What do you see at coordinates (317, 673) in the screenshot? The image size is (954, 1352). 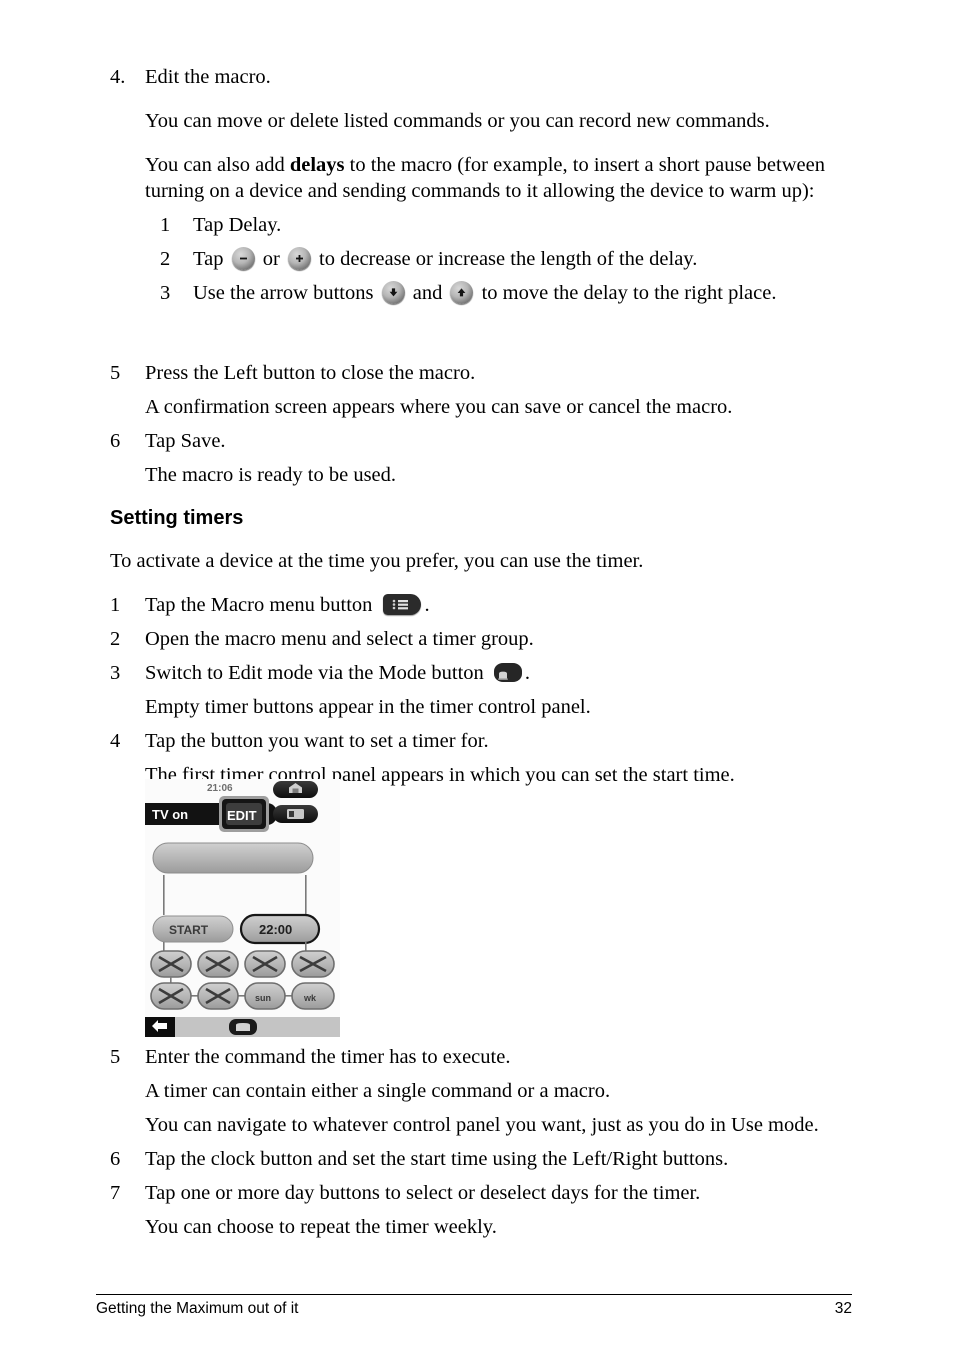 I see `text-part: Switch to Edit mode via the Mode button` at bounding box center [317, 673].